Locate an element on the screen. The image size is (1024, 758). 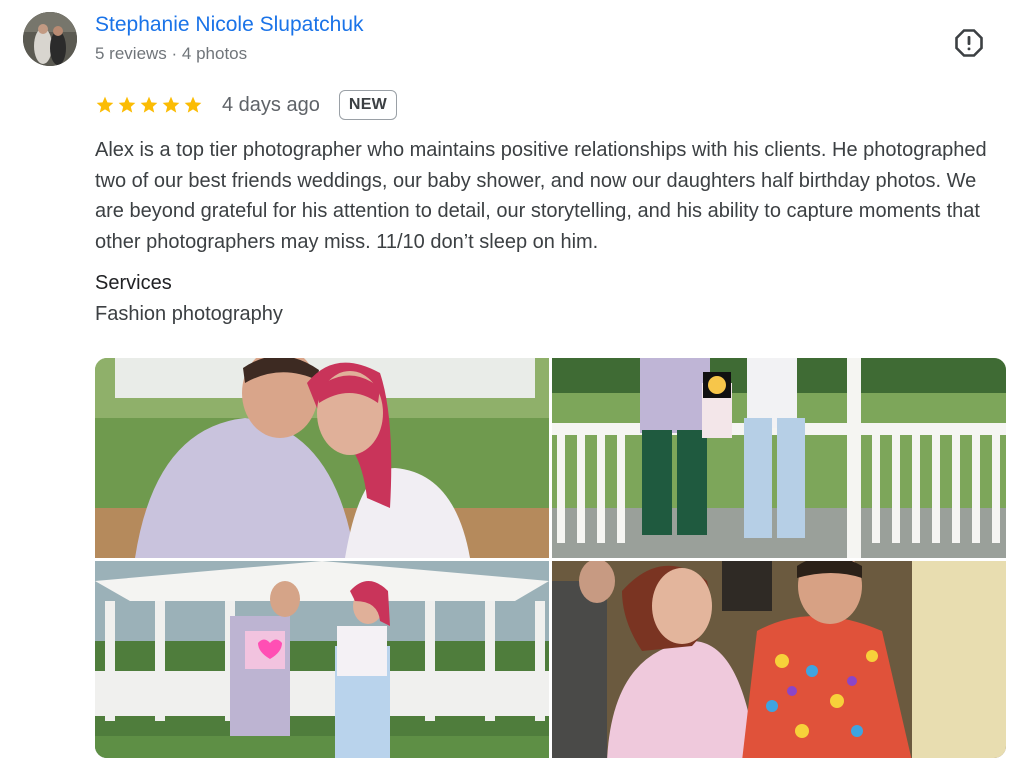
new-badge: NEW is located at coordinates (368, 105).